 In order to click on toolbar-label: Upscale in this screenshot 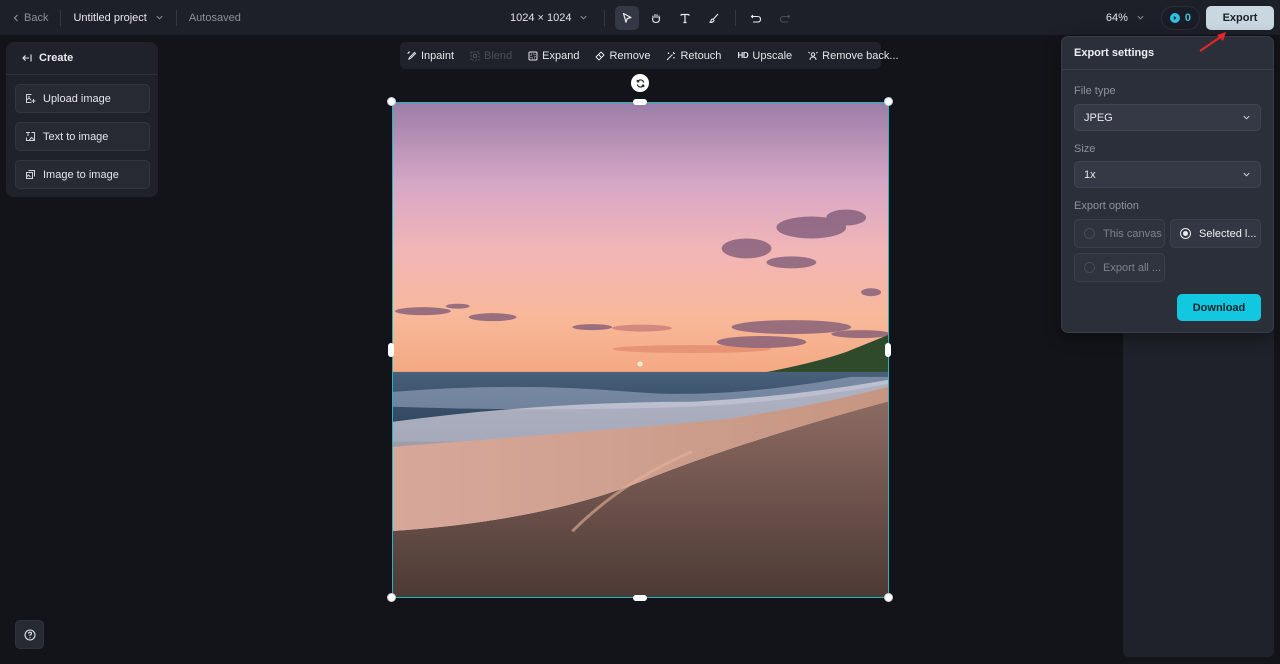, I will do `click(772, 55)`.